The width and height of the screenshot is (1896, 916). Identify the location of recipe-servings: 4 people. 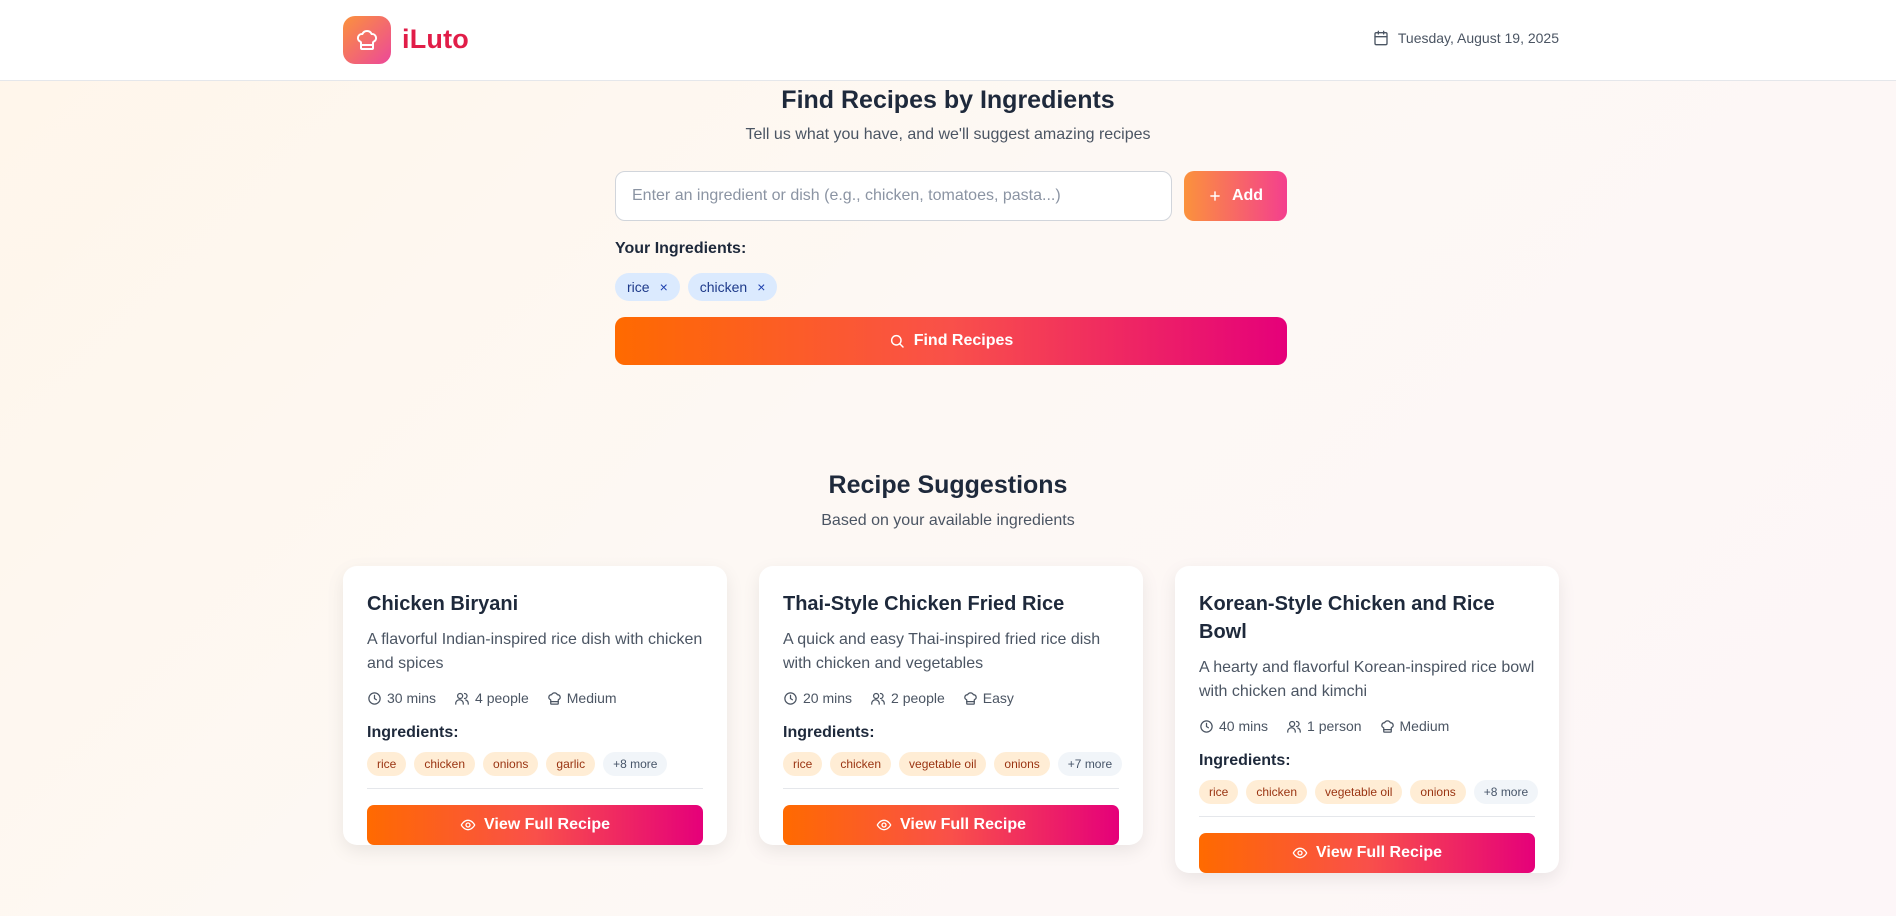
(491, 698).